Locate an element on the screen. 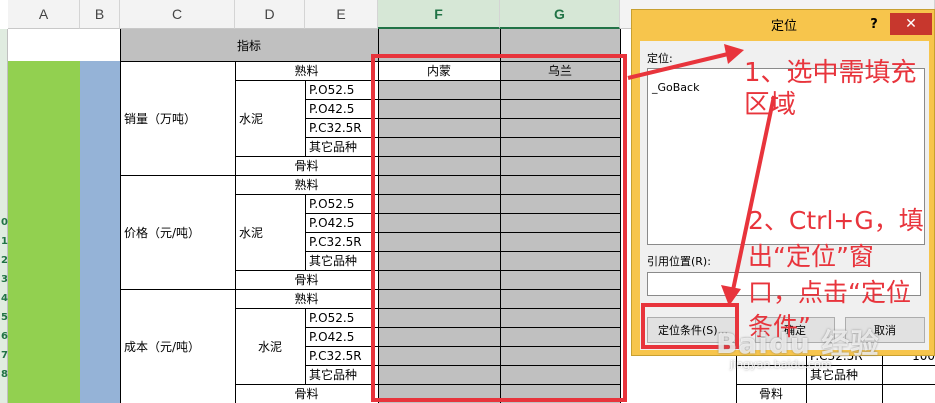 The height and width of the screenshot is (403, 935). row-number: 3 is located at coordinates (4, 280).